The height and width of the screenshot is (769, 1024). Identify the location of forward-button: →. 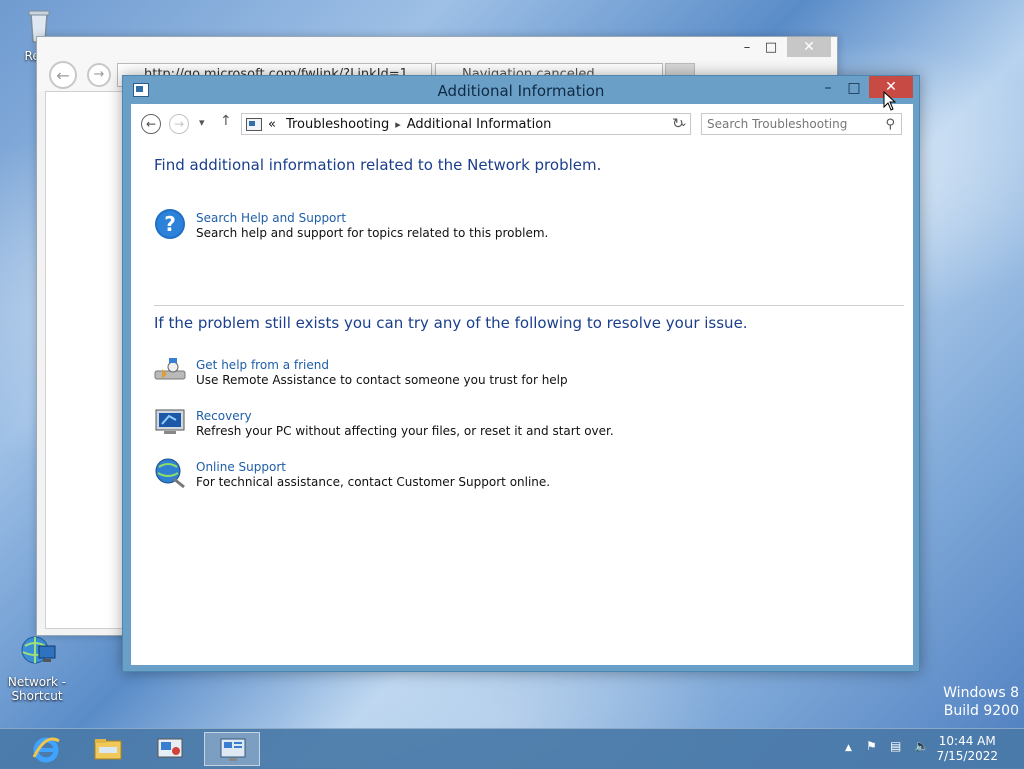
(179, 124).